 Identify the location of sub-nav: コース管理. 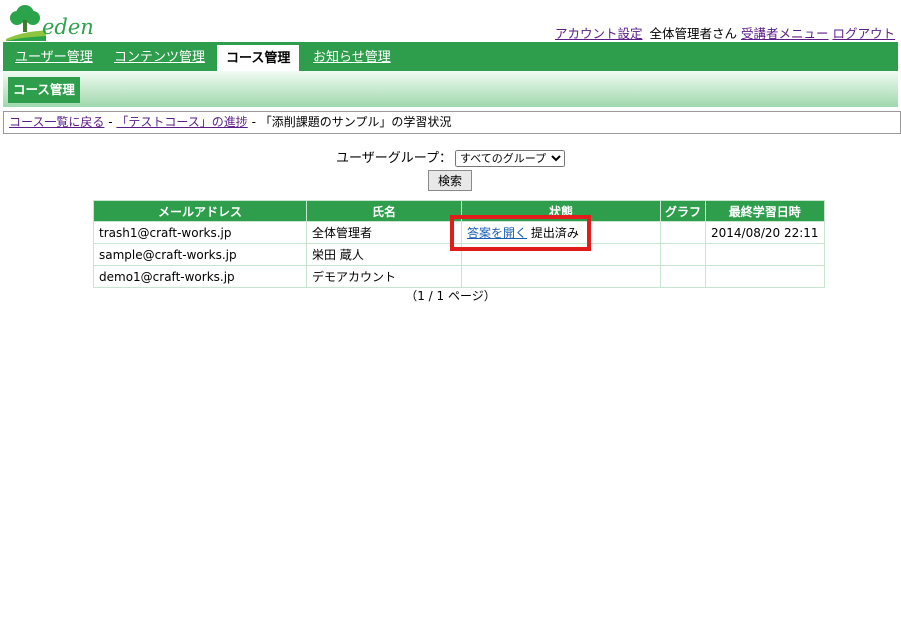
(450, 89).